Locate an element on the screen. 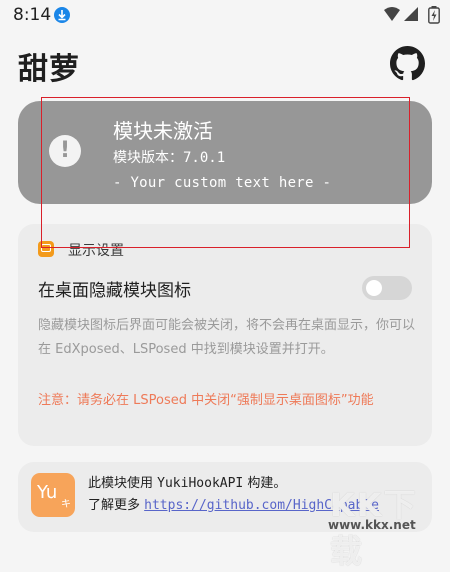 The image size is (450, 572). clock: 8:14 is located at coordinates (32, 15).